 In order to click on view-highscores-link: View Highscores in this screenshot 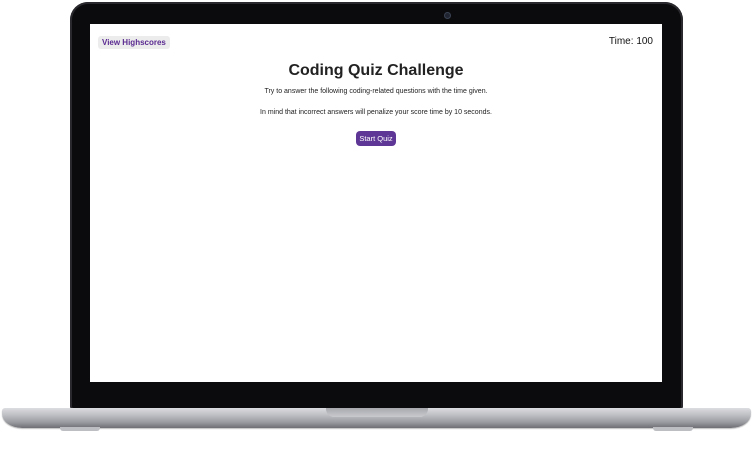, I will do `click(134, 42)`.